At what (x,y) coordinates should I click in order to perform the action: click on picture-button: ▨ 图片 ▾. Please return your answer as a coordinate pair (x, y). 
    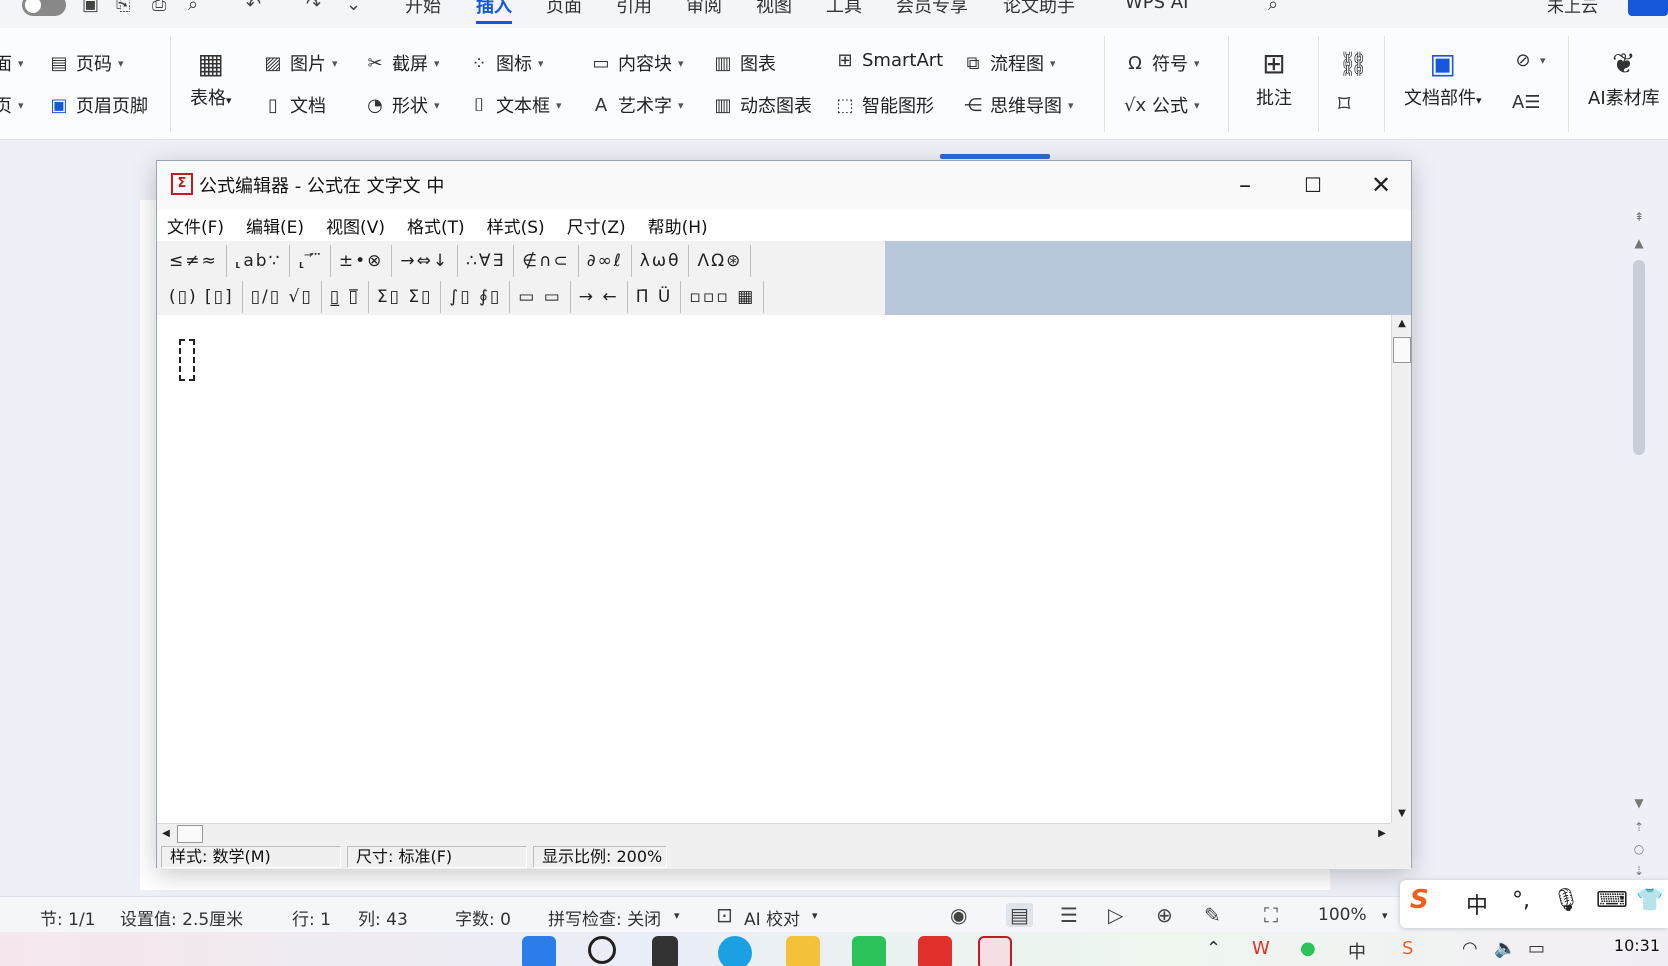
    Looking at the image, I should click on (299, 63).